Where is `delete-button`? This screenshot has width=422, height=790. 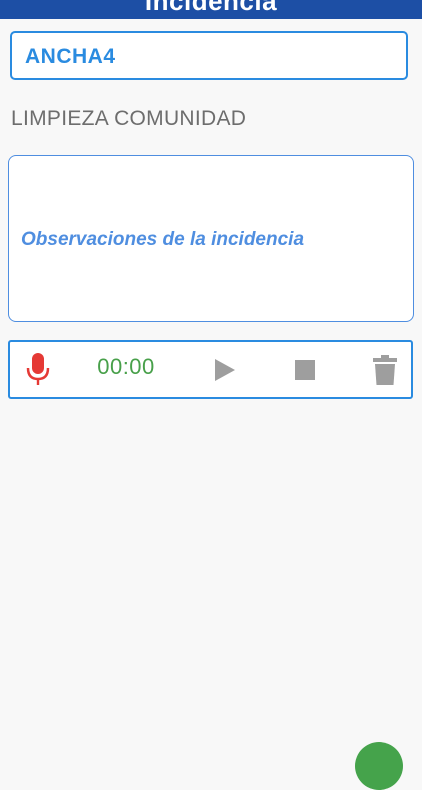 delete-button is located at coordinates (385, 369).